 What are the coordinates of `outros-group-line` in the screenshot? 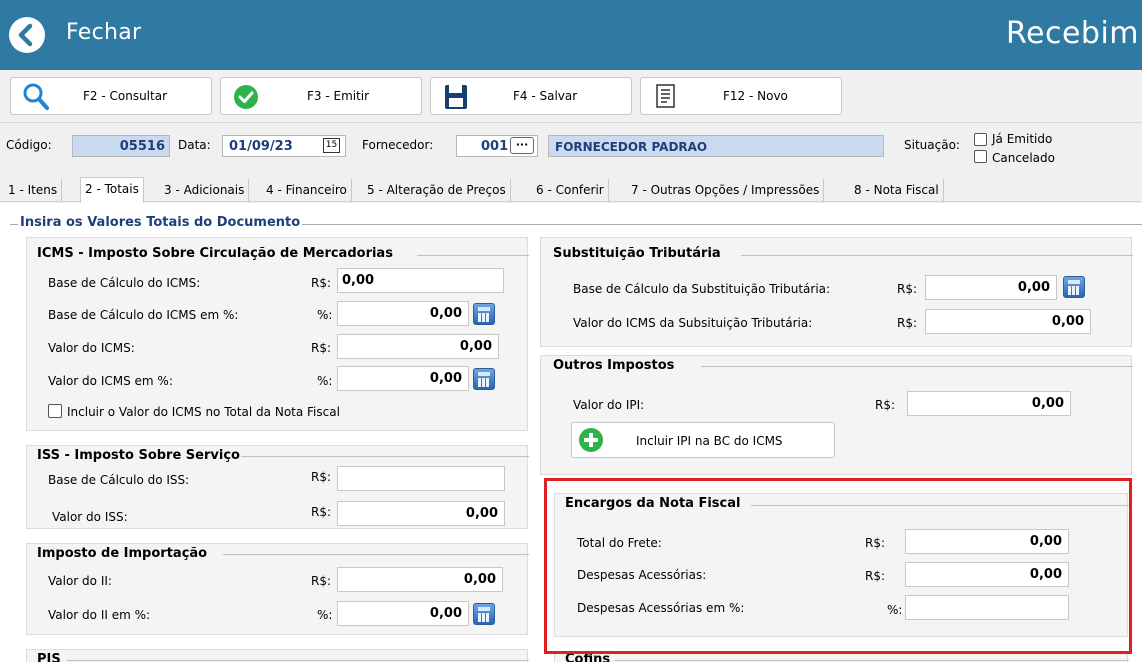 It's located at (917, 366).